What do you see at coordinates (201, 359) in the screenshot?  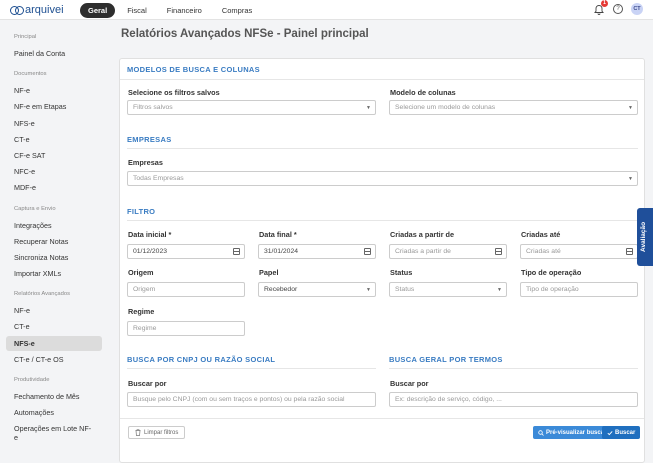 I see `section-busca-cnpj-title: BUSCA POR CNPJ OU RAZÃO SOCIAL` at bounding box center [201, 359].